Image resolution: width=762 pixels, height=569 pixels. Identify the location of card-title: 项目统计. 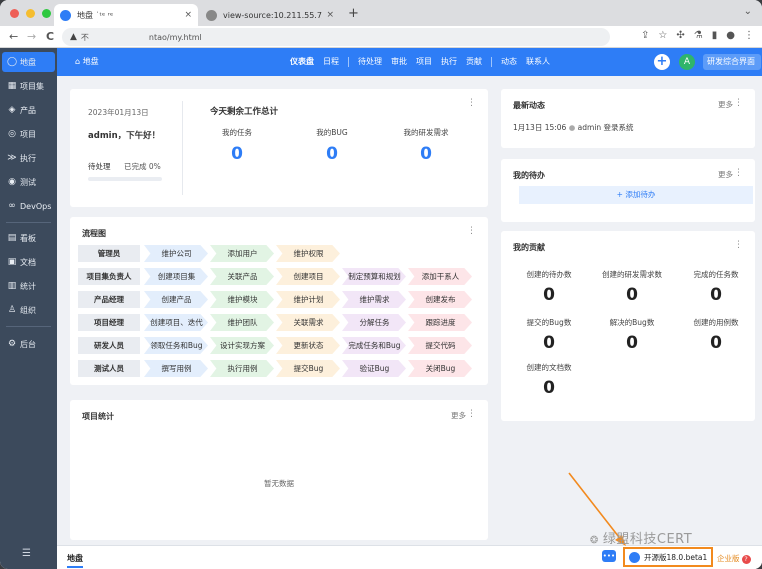
(98, 416).